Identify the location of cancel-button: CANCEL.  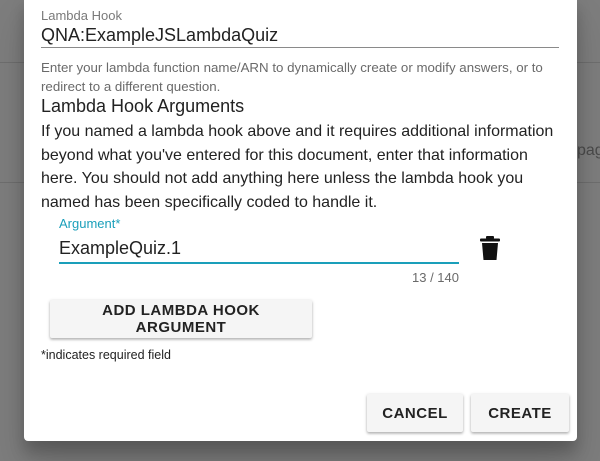
(415, 413).